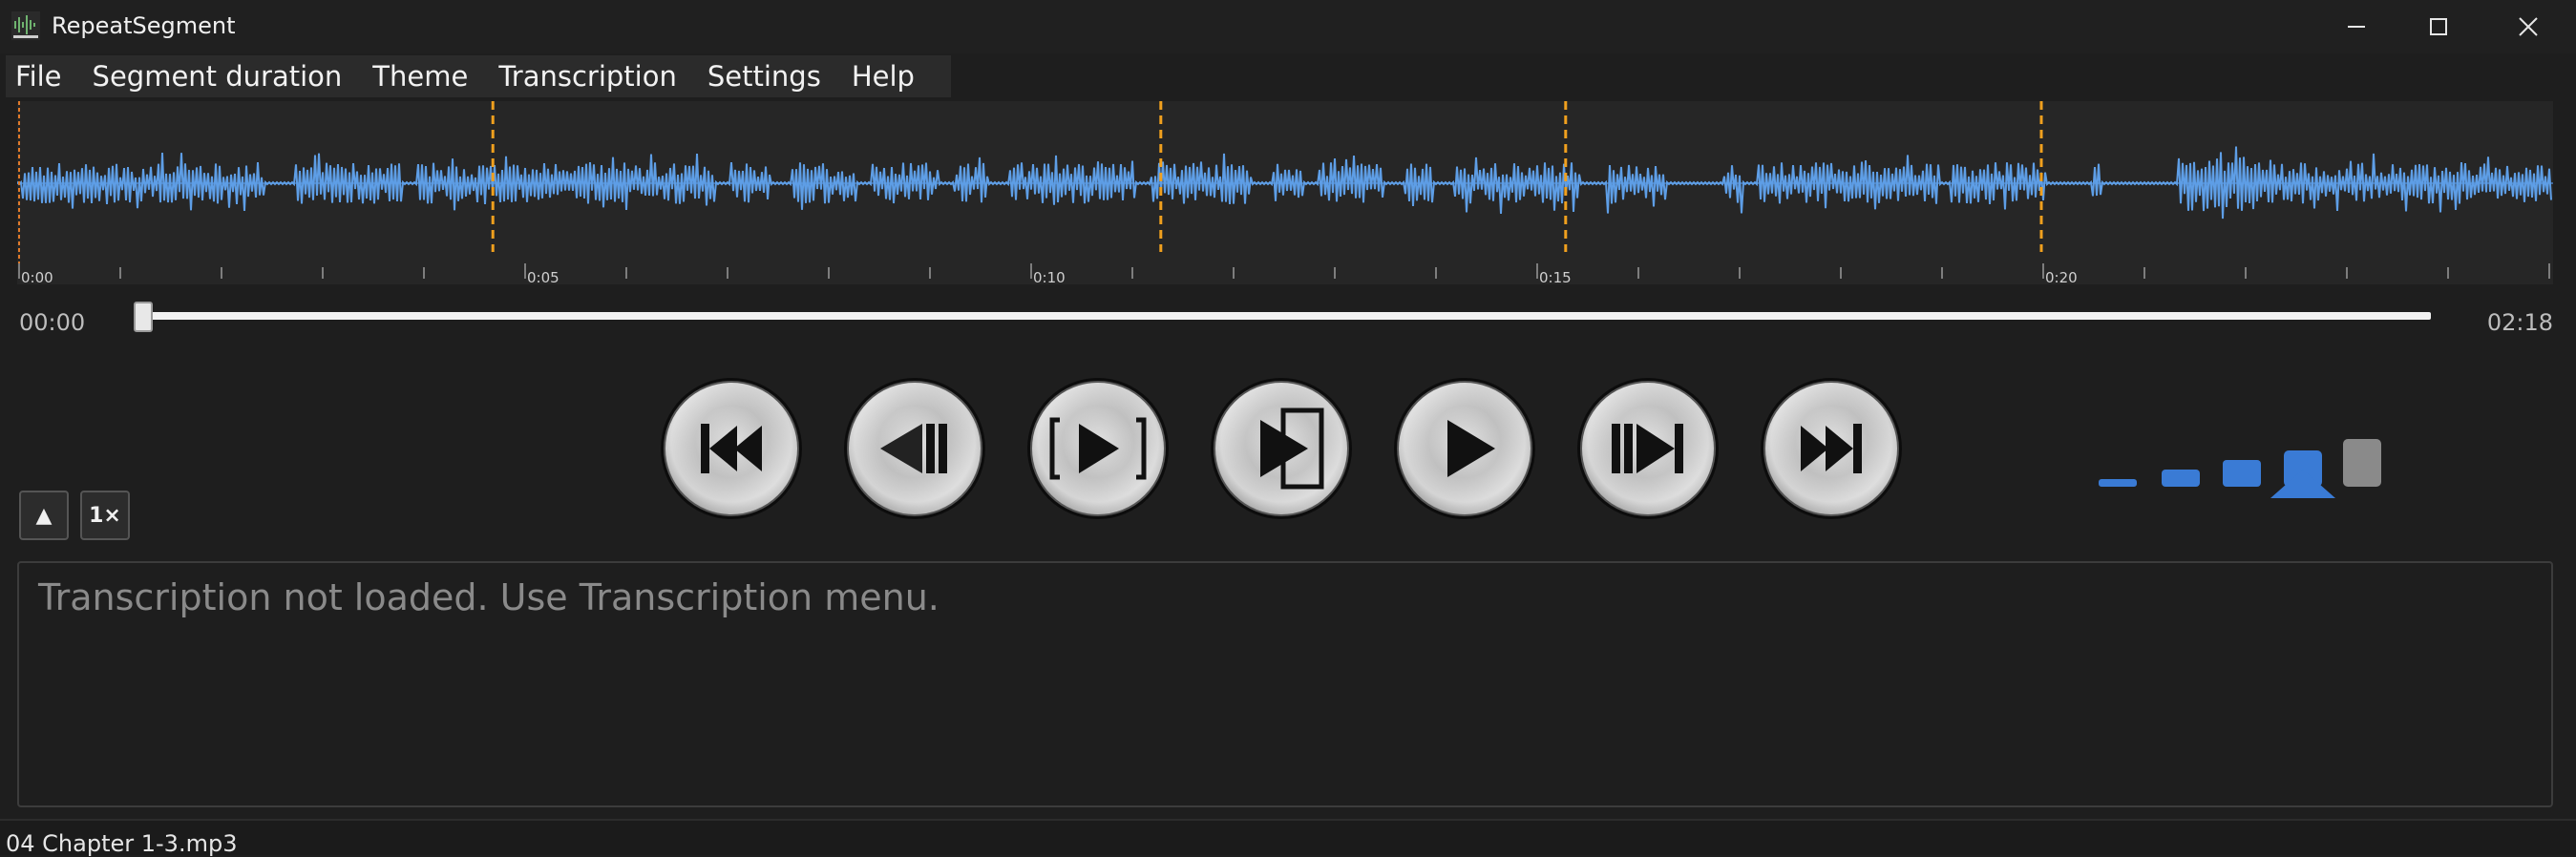  What do you see at coordinates (420, 76) in the screenshot?
I see `menu-theme: Theme` at bounding box center [420, 76].